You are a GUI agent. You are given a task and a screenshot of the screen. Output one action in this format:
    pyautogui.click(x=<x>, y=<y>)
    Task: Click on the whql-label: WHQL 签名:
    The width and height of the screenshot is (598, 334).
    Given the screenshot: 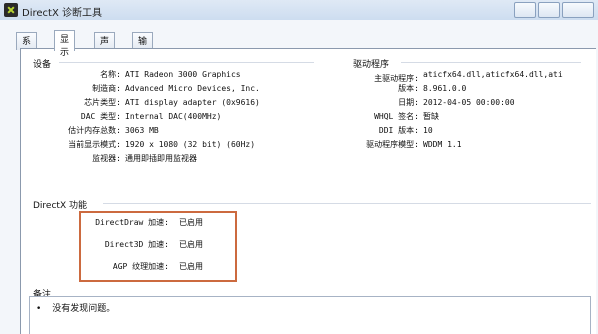 What is the action you would take?
    pyautogui.click(x=396, y=116)
    